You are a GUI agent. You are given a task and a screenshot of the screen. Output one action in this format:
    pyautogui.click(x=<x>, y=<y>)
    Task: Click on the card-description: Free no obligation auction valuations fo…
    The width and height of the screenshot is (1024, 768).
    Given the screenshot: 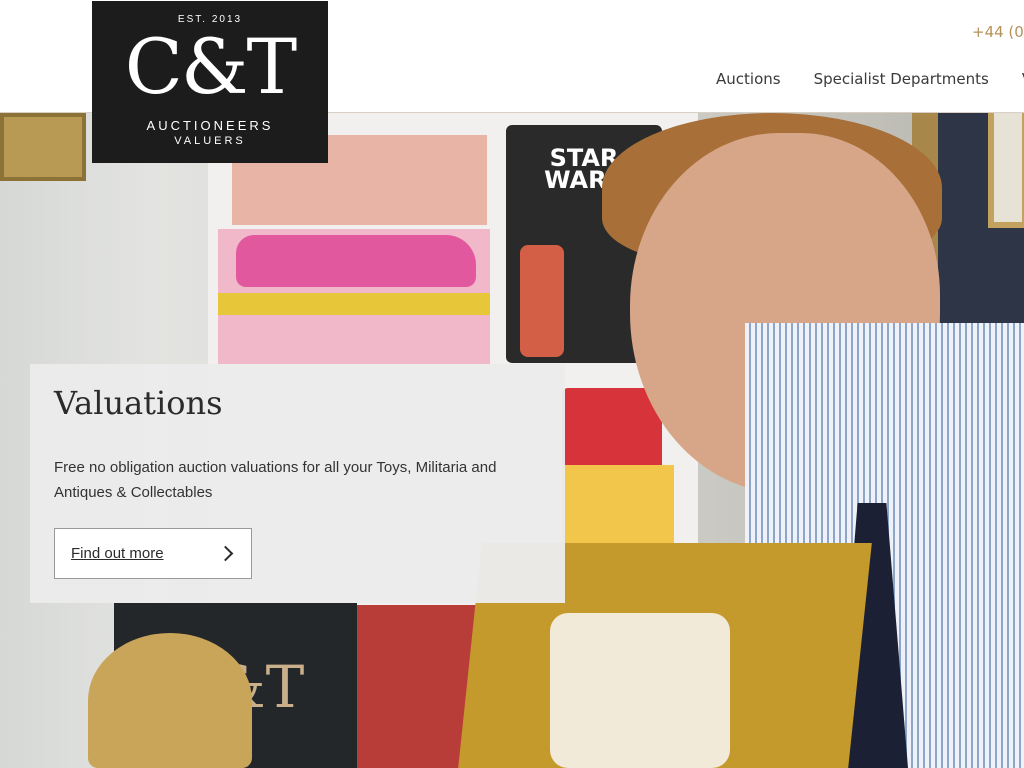 What is the action you would take?
    pyautogui.click(x=275, y=480)
    